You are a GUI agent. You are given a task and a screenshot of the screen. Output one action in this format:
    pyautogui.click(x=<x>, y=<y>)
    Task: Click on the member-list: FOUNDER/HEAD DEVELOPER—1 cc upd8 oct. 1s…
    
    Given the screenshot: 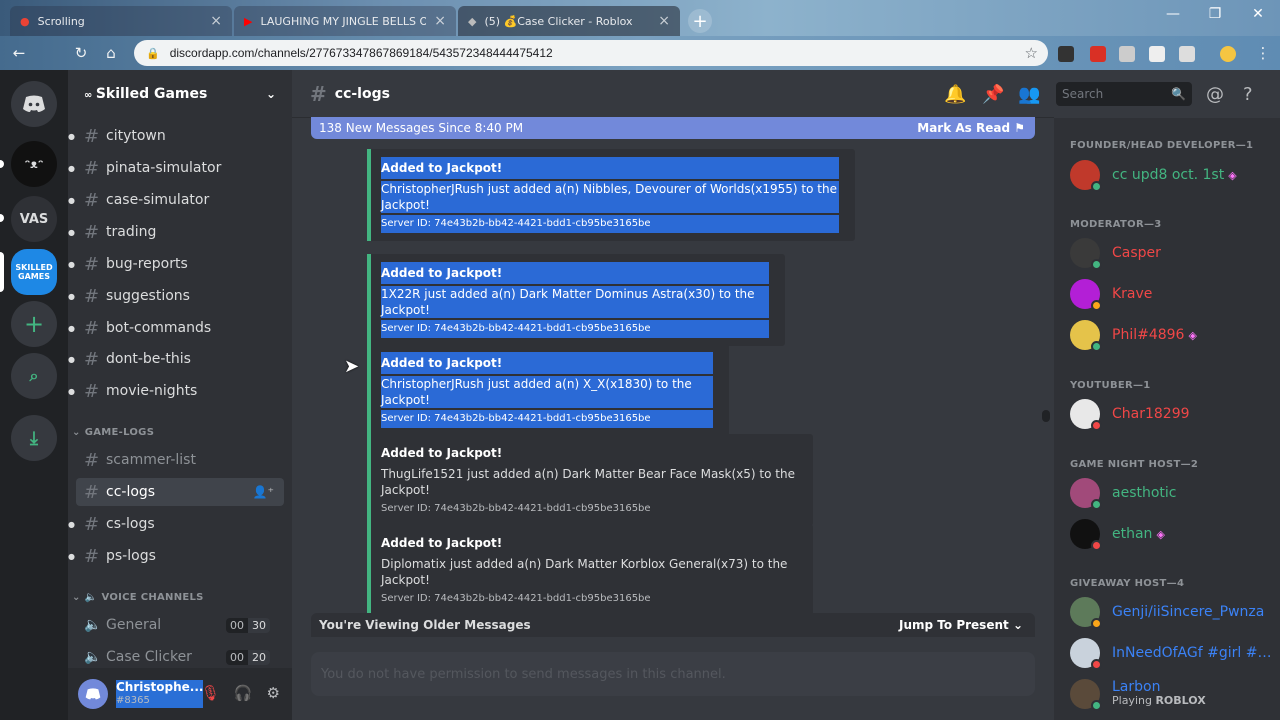 What is the action you would take?
    pyautogui.click(x=1167, y=419)
    